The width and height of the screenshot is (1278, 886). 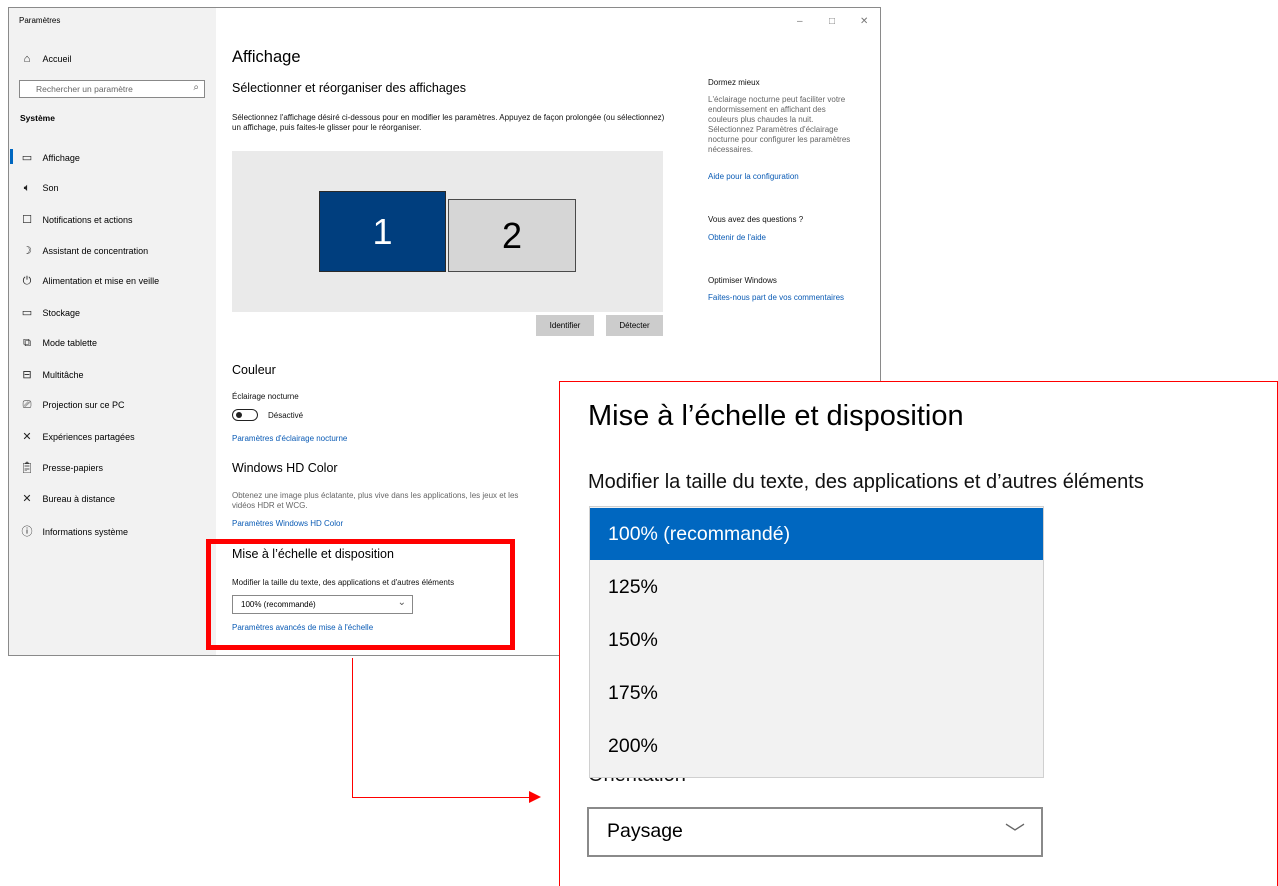 What do you see at coordinates (57, 59) in the screenshot?
I see `sidebar-item-label: Accueil` at bounding box center [57, 59].